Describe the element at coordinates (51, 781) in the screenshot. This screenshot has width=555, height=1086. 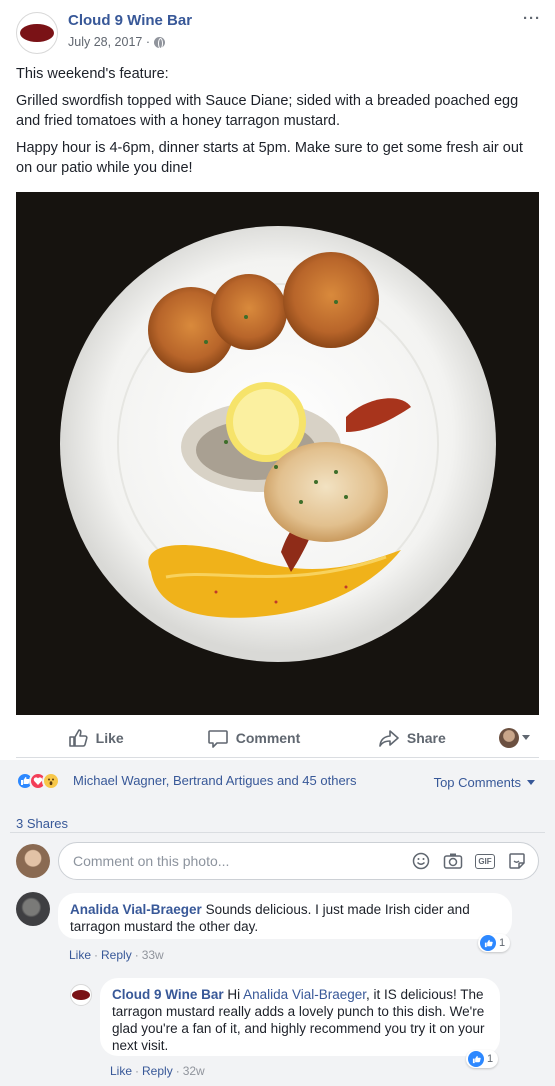
I see `wow-reaction-icon` at that location.